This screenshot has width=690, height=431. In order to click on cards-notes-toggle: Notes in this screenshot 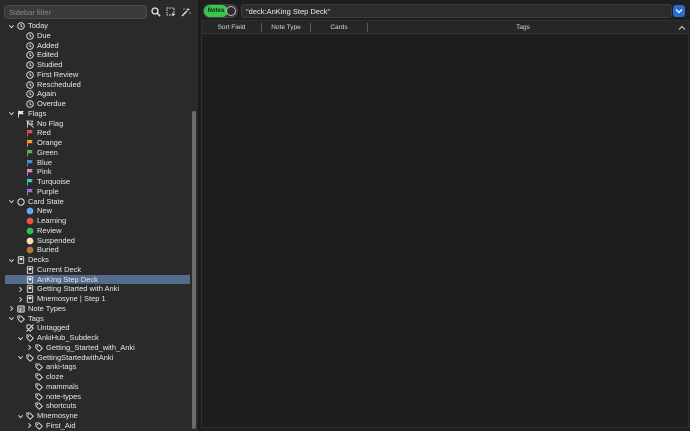, I will do `click(220, 11)`.